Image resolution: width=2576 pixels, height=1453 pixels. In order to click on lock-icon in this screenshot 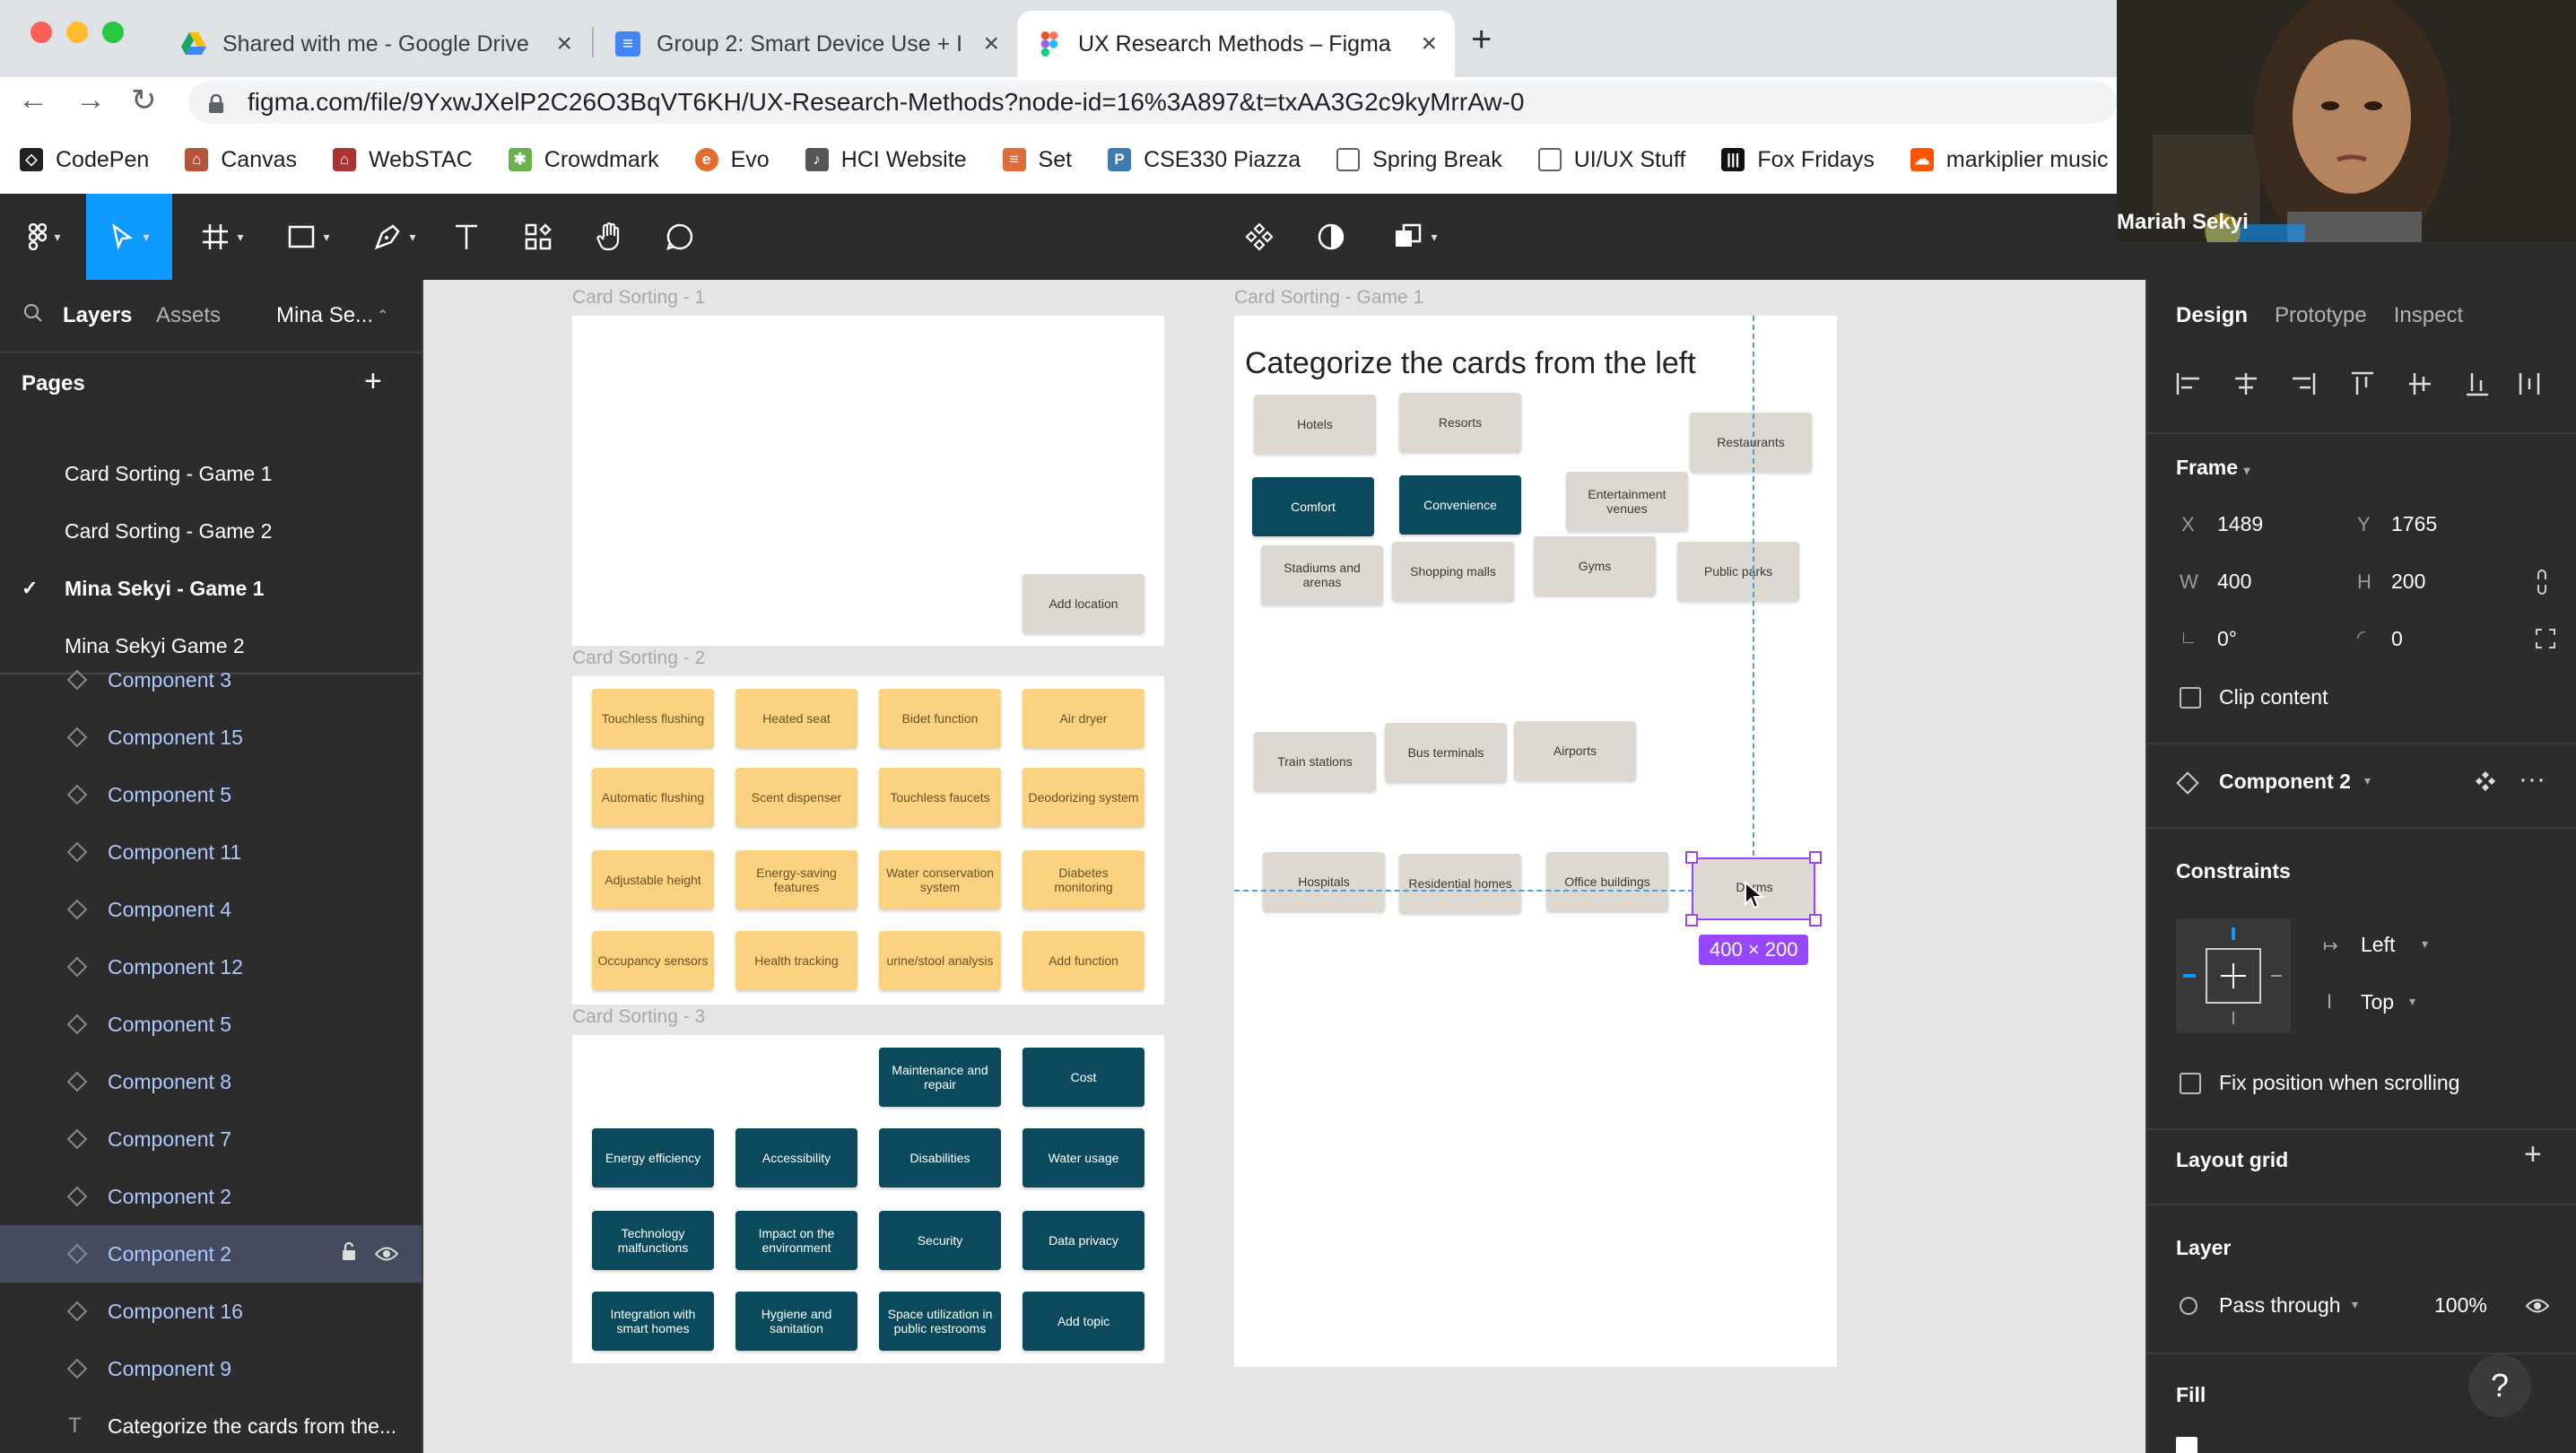, I will do `click(349, 1253)`.